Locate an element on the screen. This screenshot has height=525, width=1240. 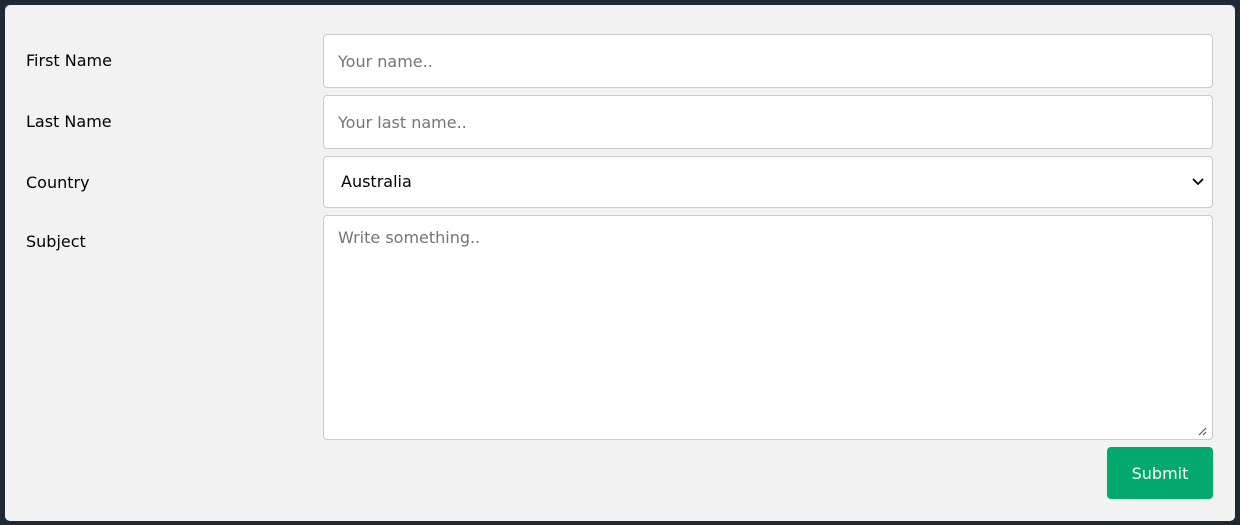
first-name-input is located at coordinates (768, 61).